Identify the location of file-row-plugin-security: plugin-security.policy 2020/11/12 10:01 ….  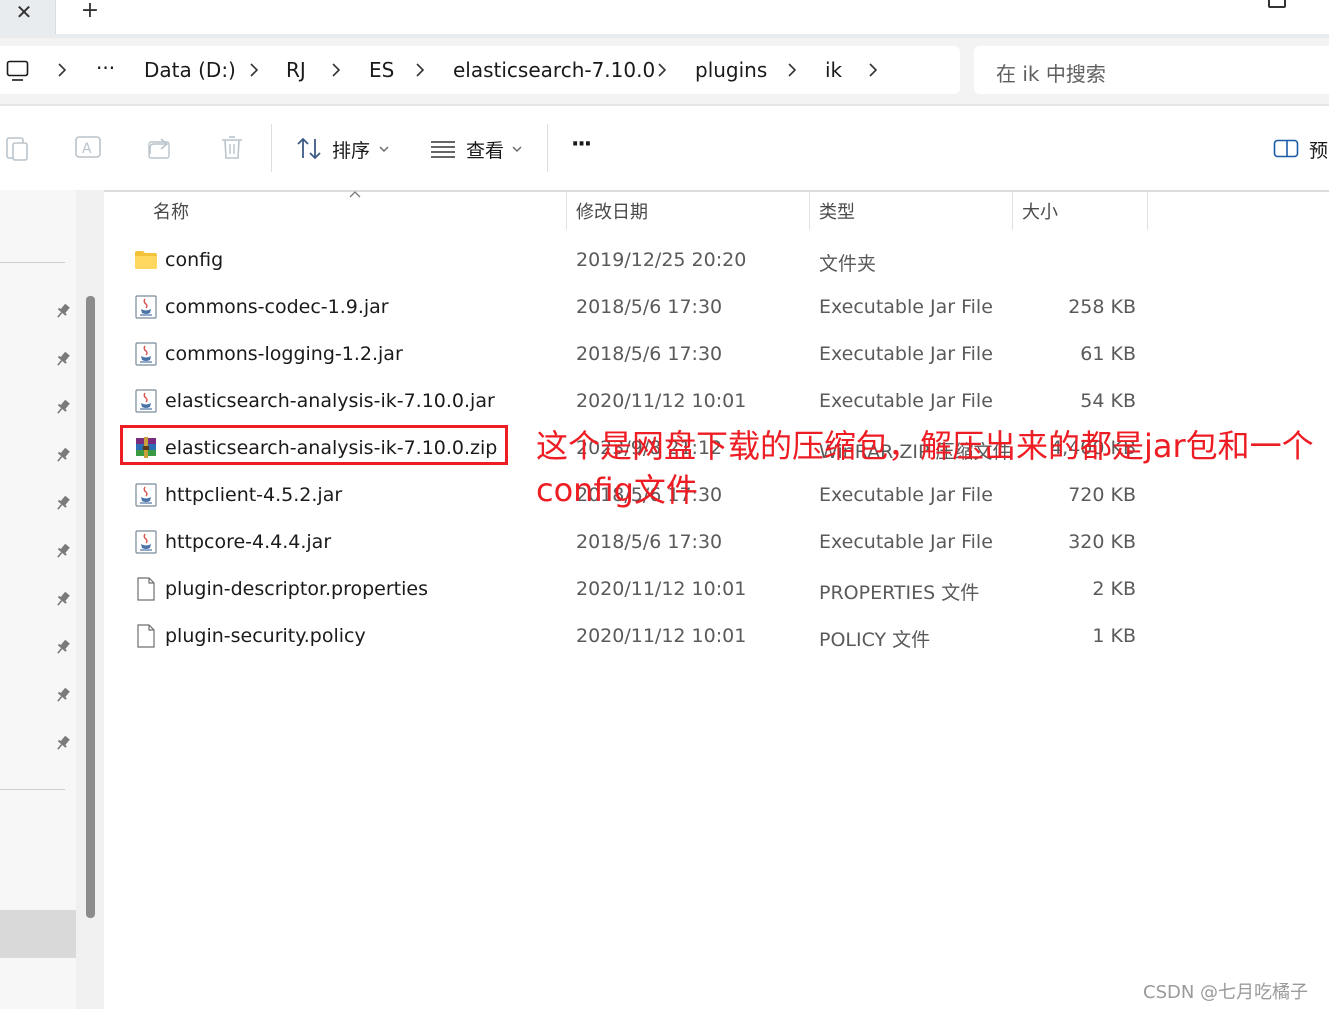
(635, 636).